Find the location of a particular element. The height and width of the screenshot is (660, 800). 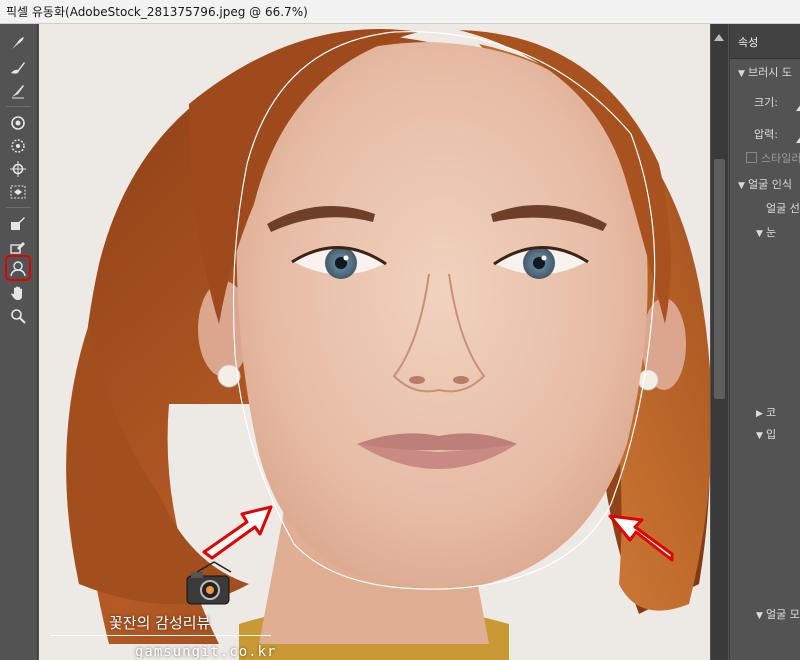

scroll-up-icon is located at coordinates (719, 37).